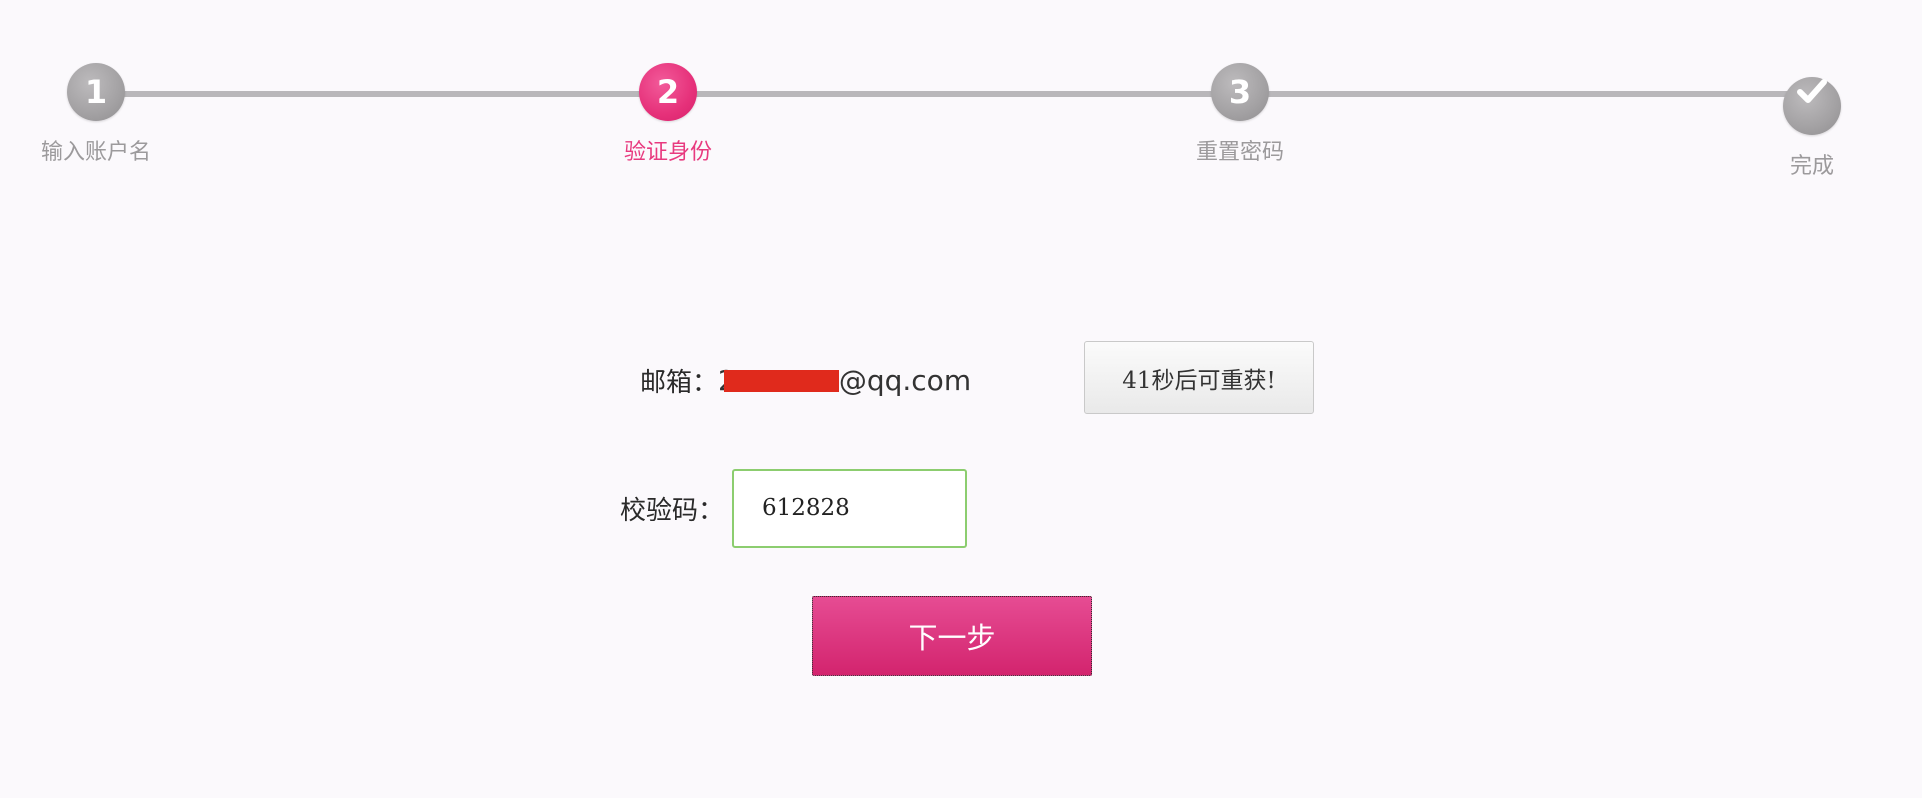  What do you see at coordinates (905, 380) in the screenshot?
I see `email-suffix: @qq.com` at bounding box center [905, 380].